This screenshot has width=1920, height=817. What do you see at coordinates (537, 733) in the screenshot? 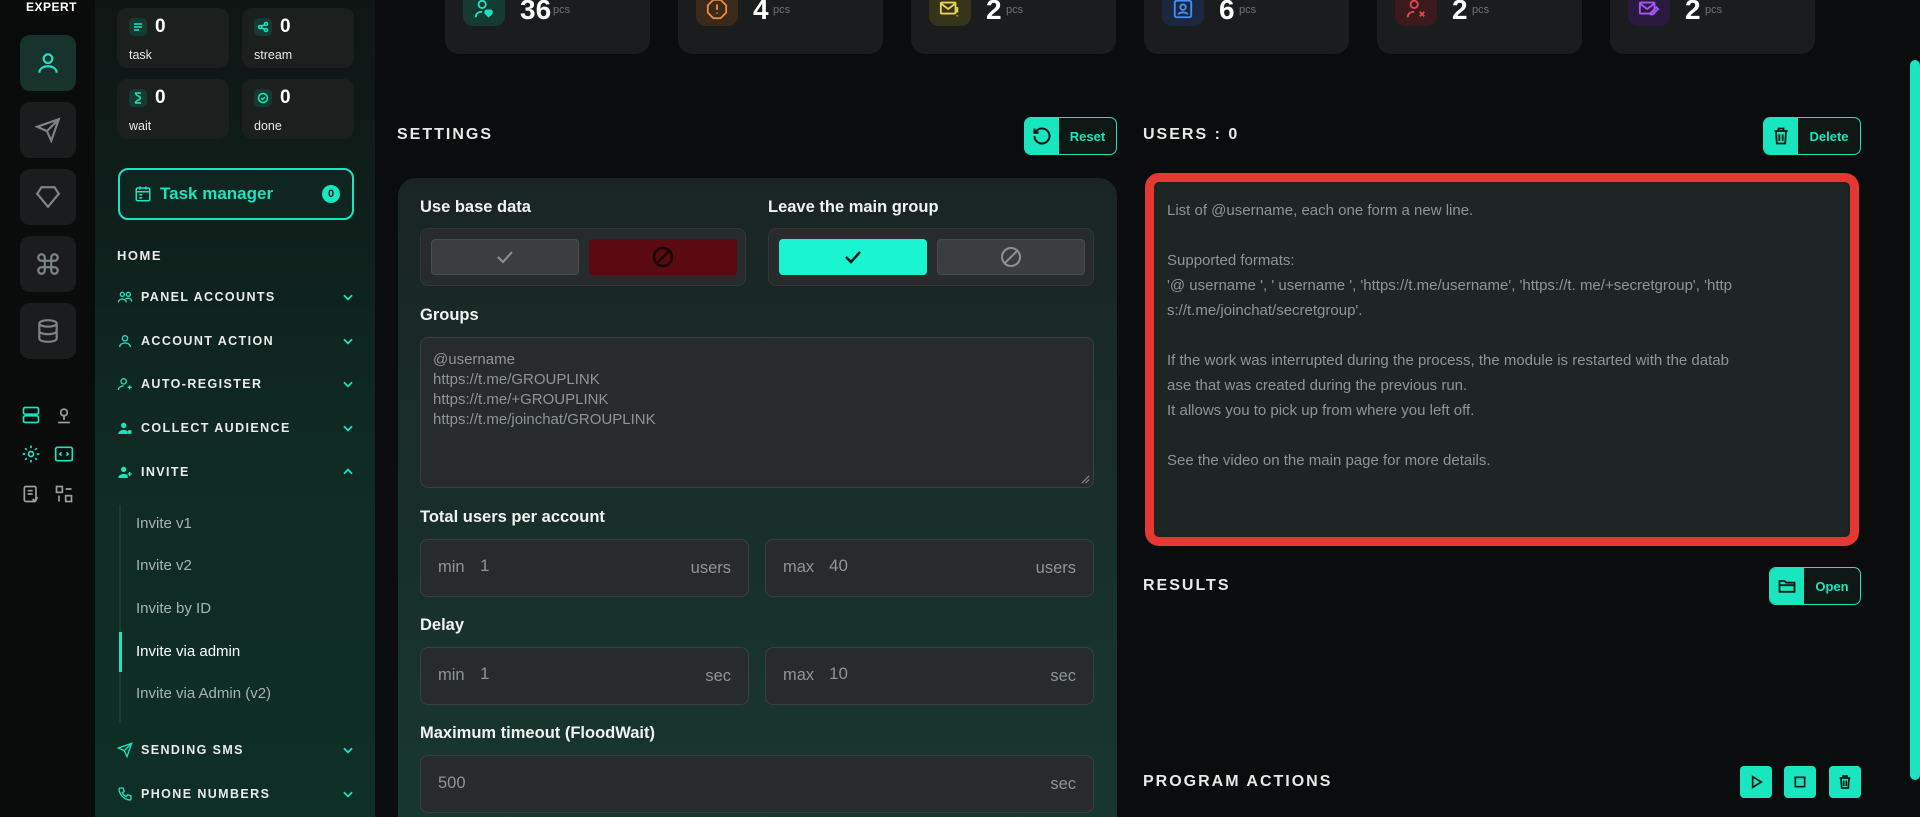
I see `floodwait-label: Maximum timeout (FloodWait)` at bounding box center [537, 733].